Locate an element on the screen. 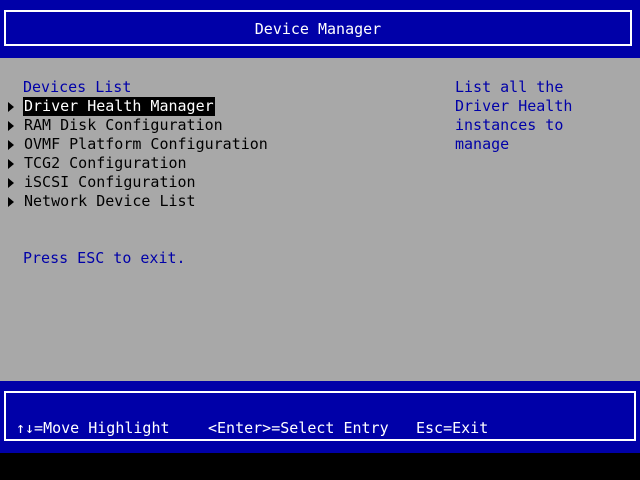 Image resolution: width=640 pixels, height=480 pixels. menu-item-ram-disk-configuration: RAM Disk Configuration is located at coordinates (220, 125).